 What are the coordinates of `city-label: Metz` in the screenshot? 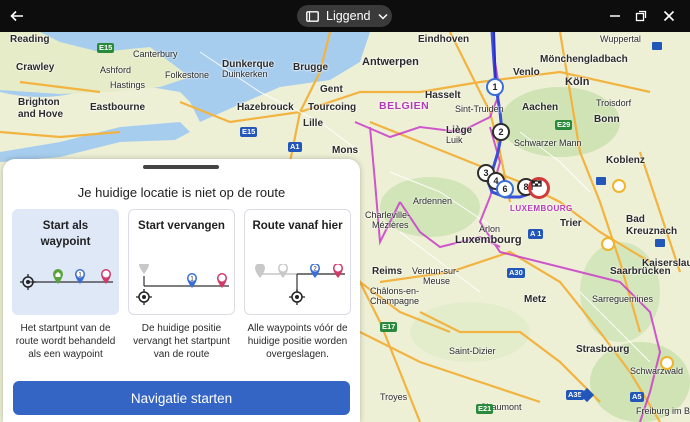 It's located at (535, 299).